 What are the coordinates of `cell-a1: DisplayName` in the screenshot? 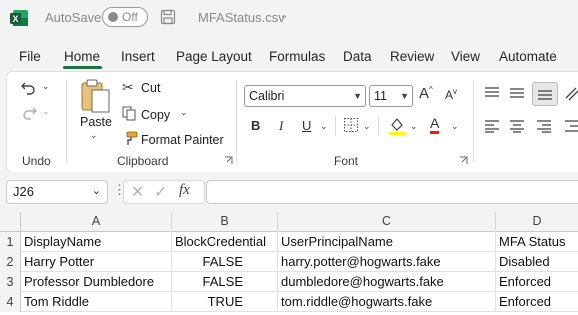 It's located at (96, 242).